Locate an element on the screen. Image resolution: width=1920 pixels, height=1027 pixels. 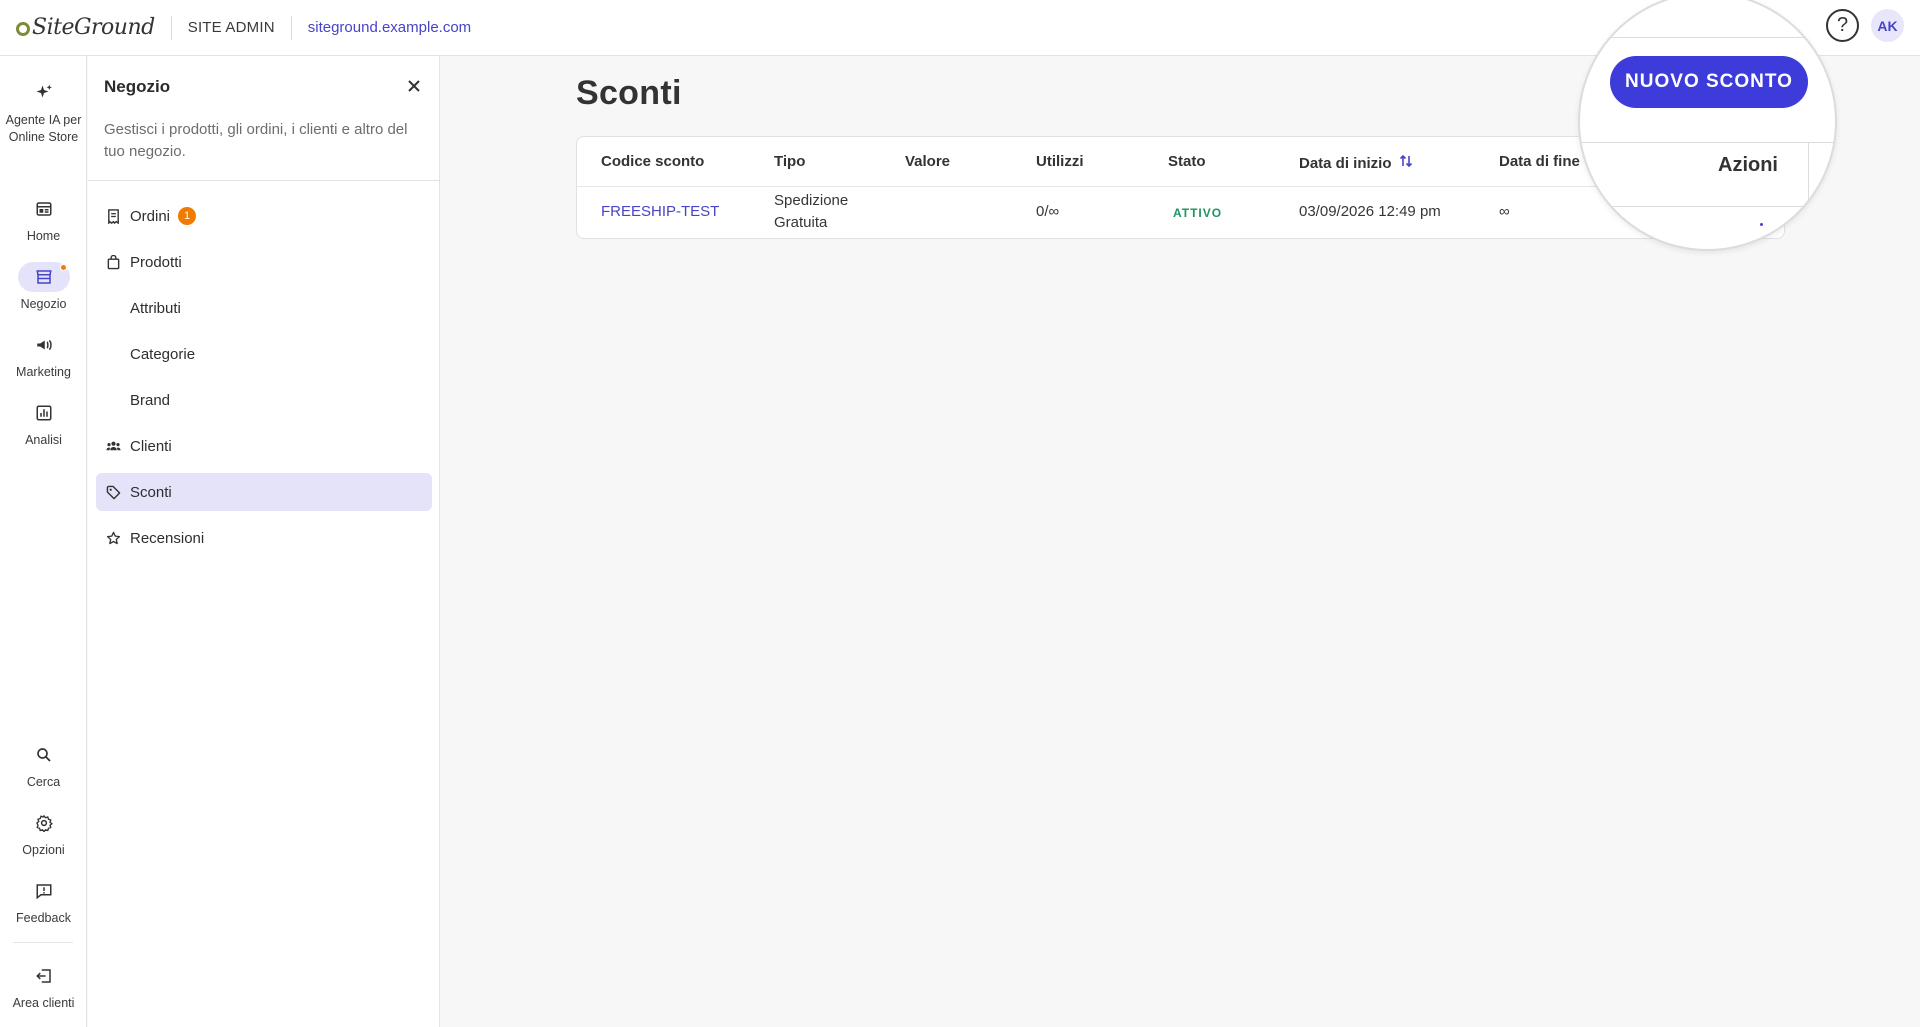
column-header-code: Codice sconto is located at coordinates (653, 161).